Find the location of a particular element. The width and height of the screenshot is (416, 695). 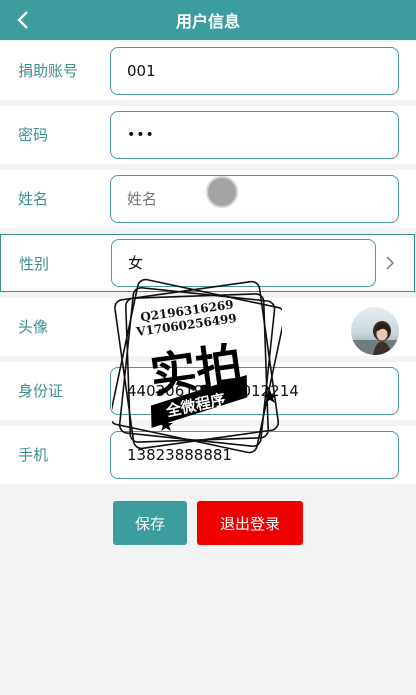

phone-row: 手机 is located at coordinates (208, 455).